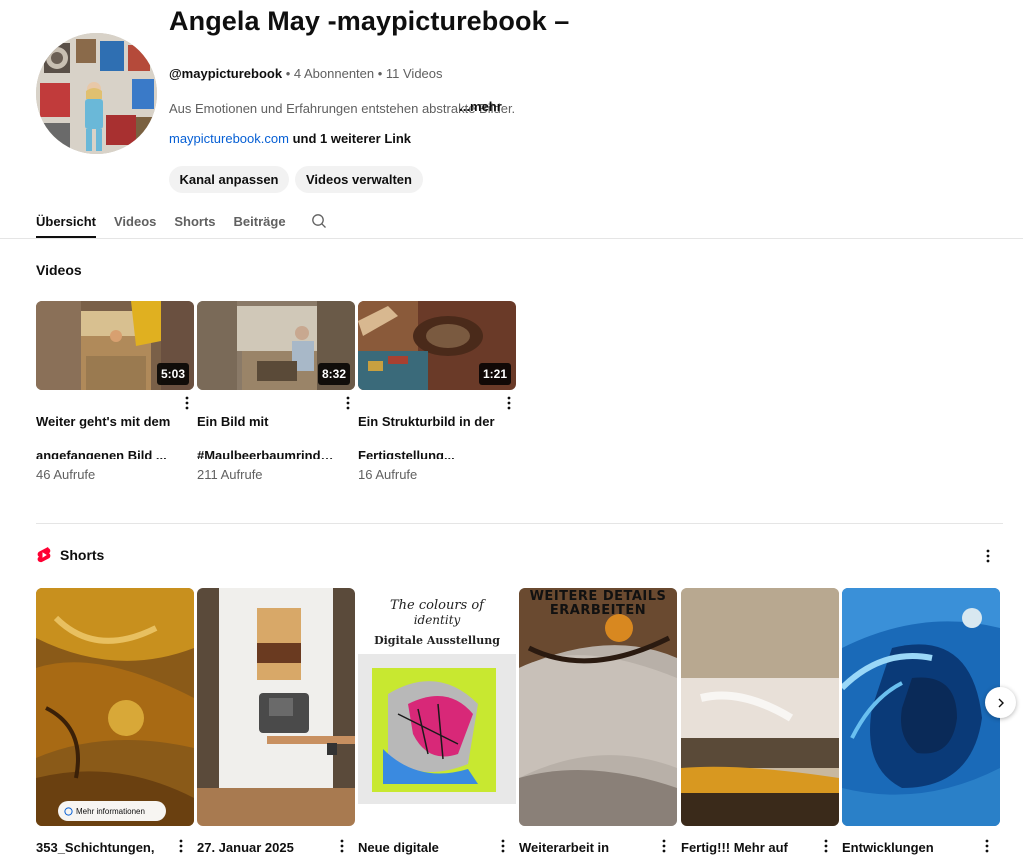 The image size is (1023, 868). I want to click on shorts-section-title: Shorts, so click(82, 555).